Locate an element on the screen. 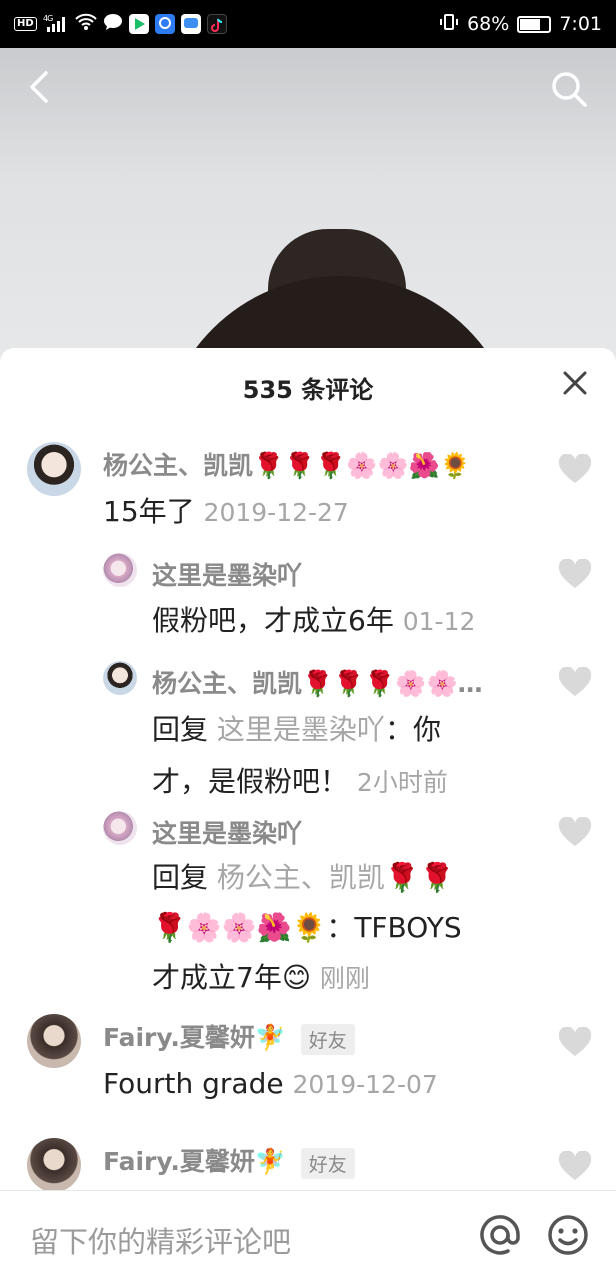  comment-time: 2019-12-27 is located at coordinates (276, 512).